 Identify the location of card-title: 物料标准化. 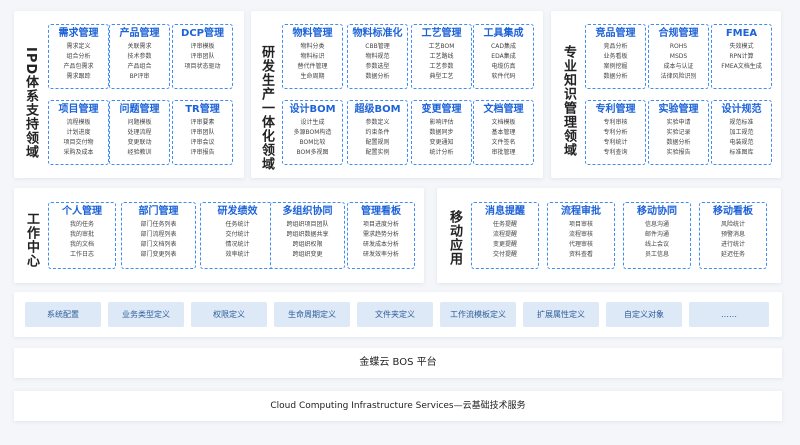
(377, 33).